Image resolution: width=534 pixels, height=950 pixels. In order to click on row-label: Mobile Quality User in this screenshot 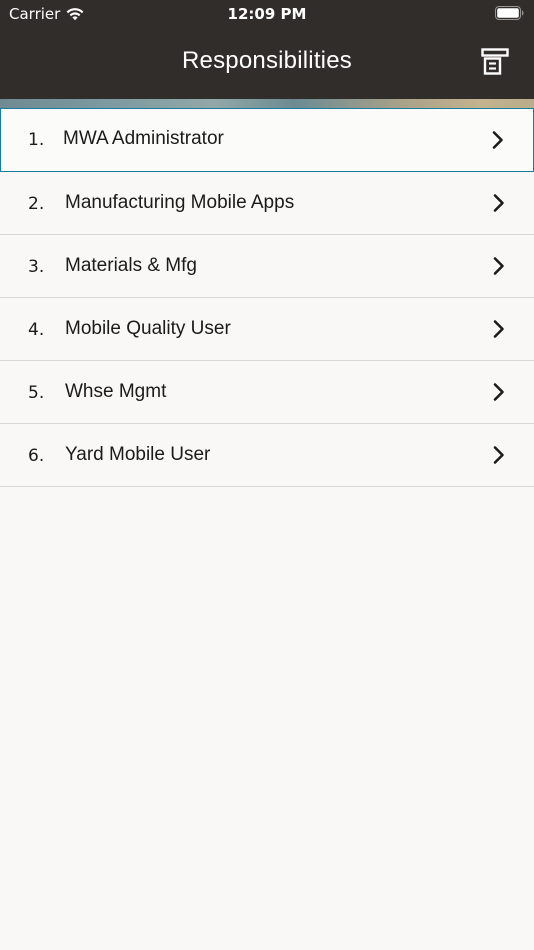, I will do `click(148, 328)`.